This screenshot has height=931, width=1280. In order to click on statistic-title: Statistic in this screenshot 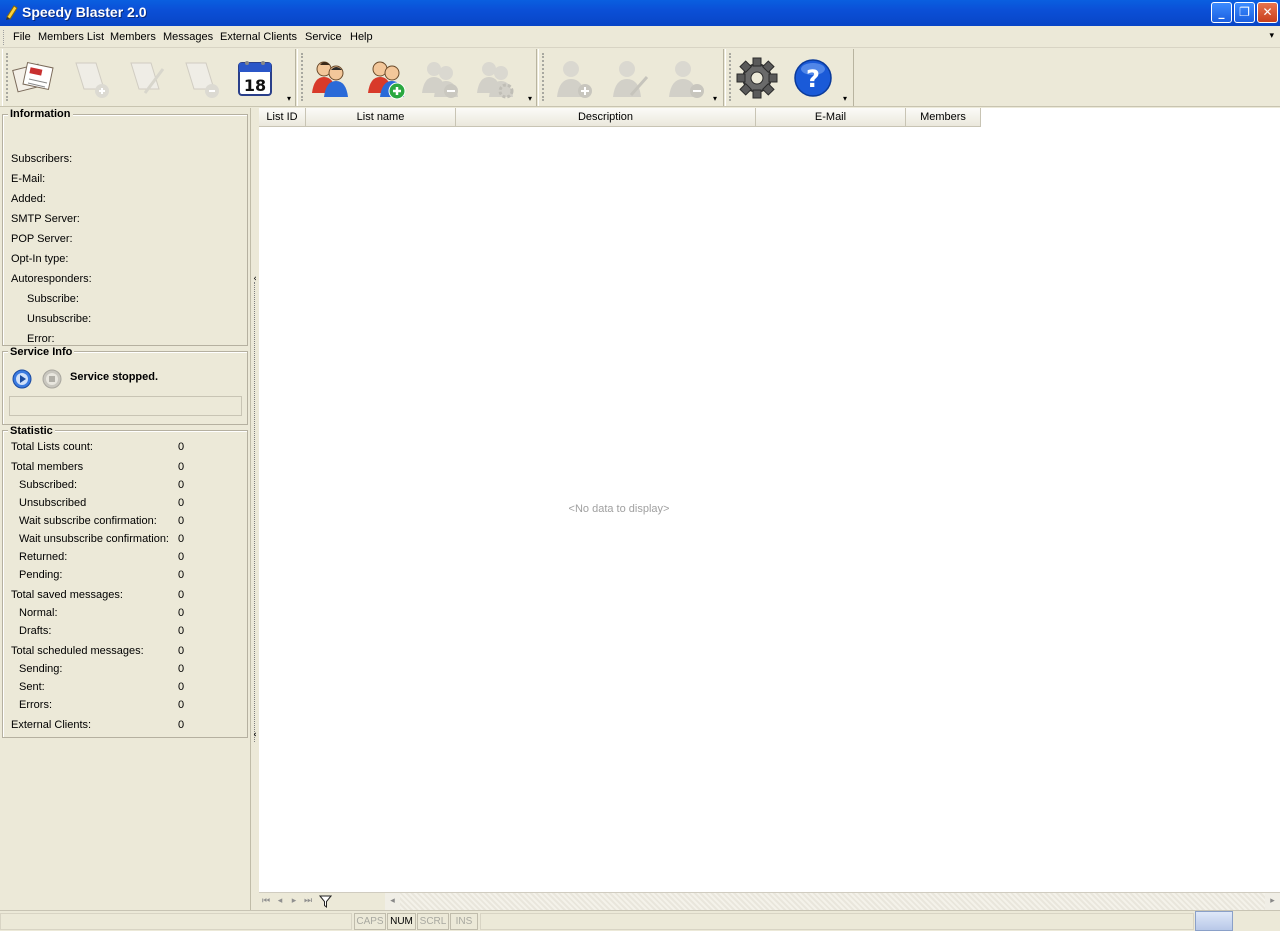, I will do `click(31, 431)`.